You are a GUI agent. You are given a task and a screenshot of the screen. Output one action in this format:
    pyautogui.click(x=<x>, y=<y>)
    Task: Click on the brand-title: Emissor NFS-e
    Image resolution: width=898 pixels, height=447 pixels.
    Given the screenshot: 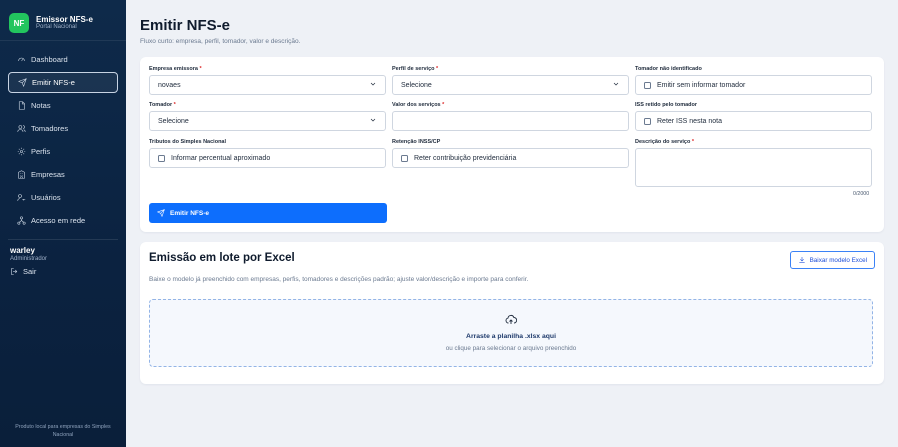 What is the action you would take?
    pyautogui.click(x=64, y=19)
    